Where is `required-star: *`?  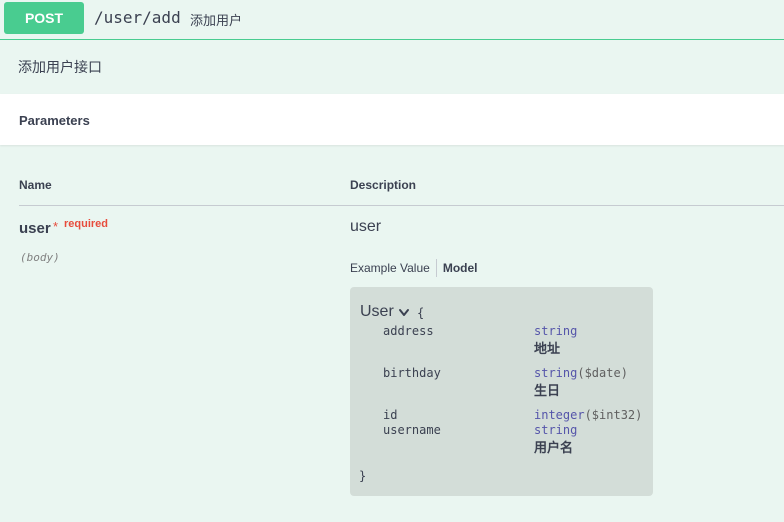
required-star: * is located at coordinates (56, 226).